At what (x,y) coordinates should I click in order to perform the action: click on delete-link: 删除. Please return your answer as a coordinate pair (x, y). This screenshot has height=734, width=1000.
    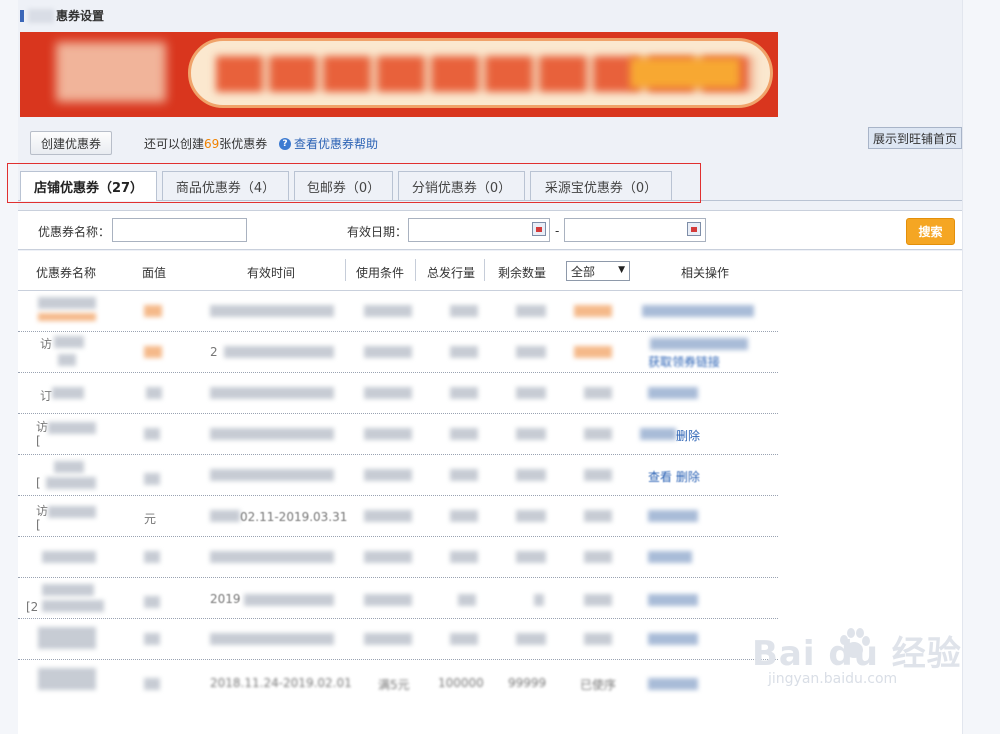
    Looking at the image, I should click on (688, 435).